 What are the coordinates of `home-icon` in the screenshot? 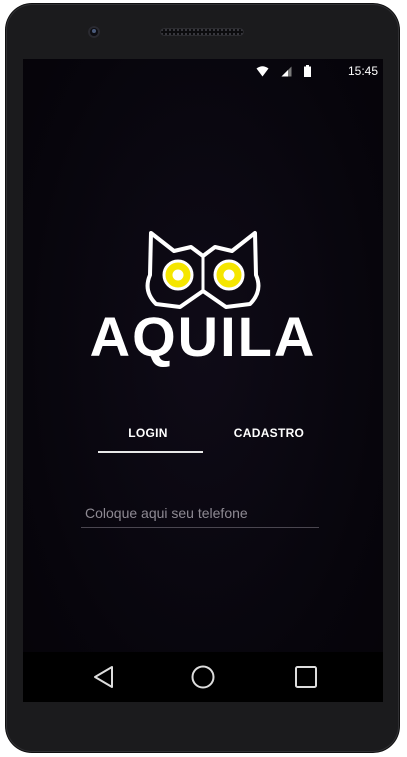 It's located at (203, 677).